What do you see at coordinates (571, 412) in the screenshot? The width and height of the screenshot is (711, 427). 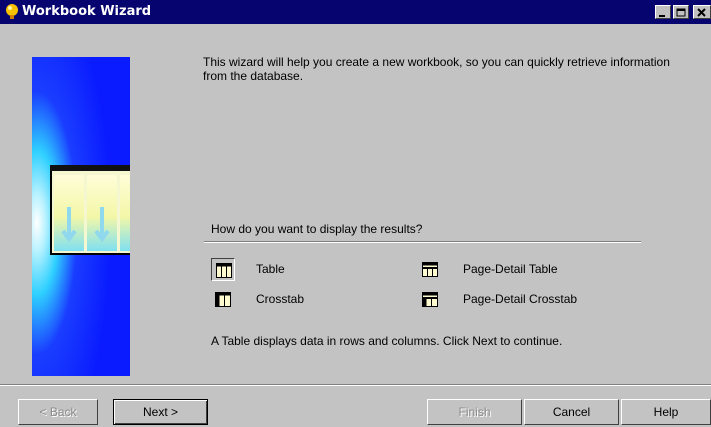 I see `cancel-button: Cancel` at bounding box center [571, 412].